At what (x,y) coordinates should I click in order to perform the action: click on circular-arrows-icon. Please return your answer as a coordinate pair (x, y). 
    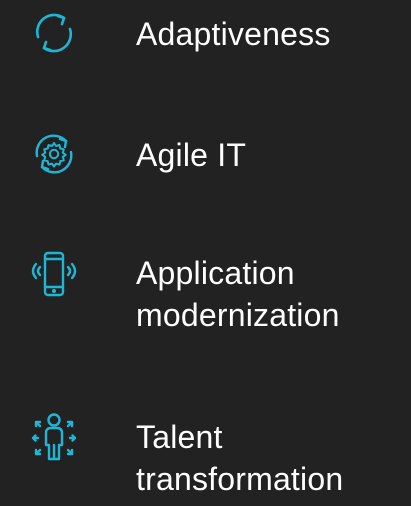
    Looking at the image, I should click on (54, 33).